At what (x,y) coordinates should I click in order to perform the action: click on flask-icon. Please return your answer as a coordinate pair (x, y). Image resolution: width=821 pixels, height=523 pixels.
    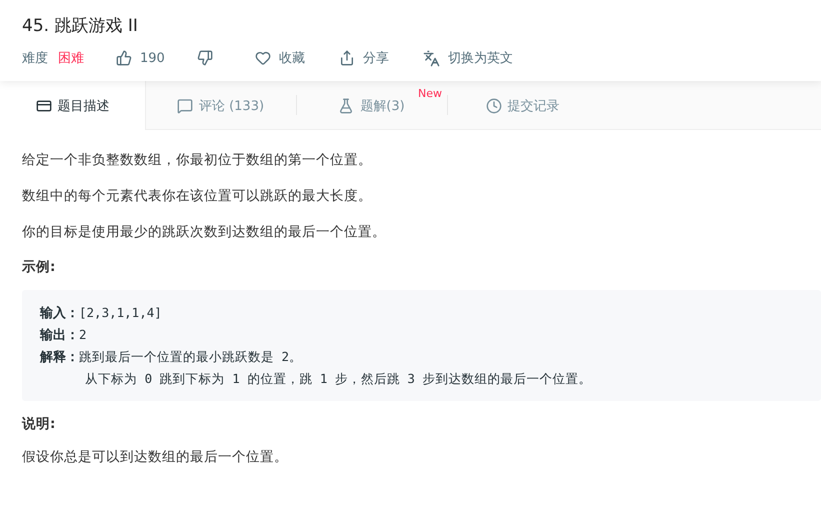
    Looking at the image, I should click on (346, 106).